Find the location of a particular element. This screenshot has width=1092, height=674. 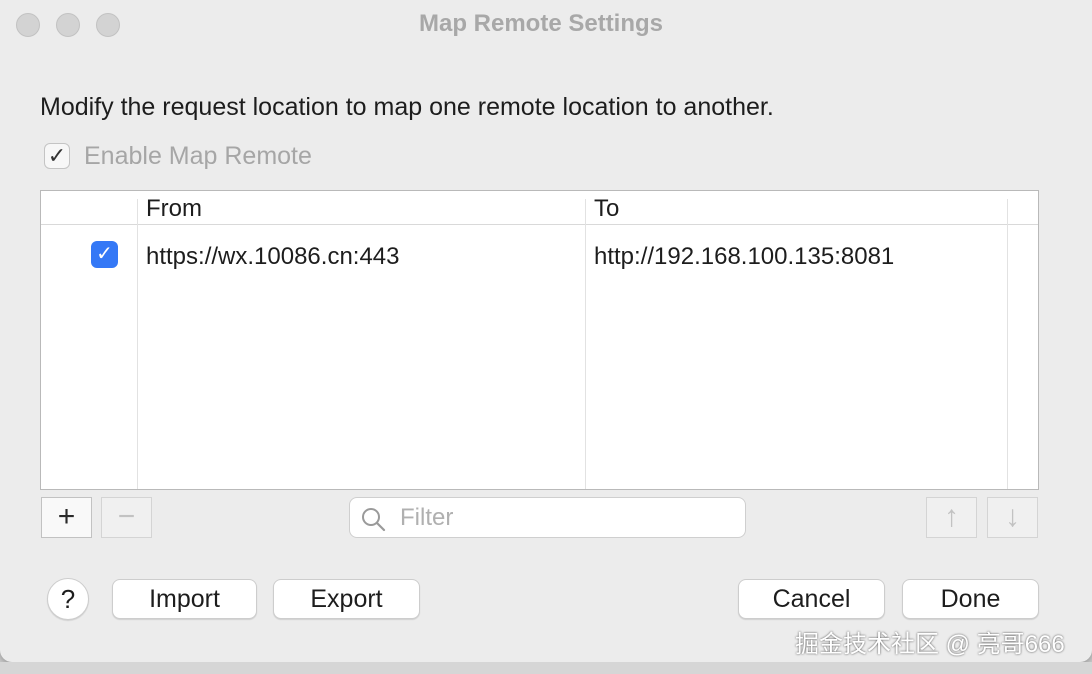

window-title: Map Remote Settings is located at coordinates (541, 23).